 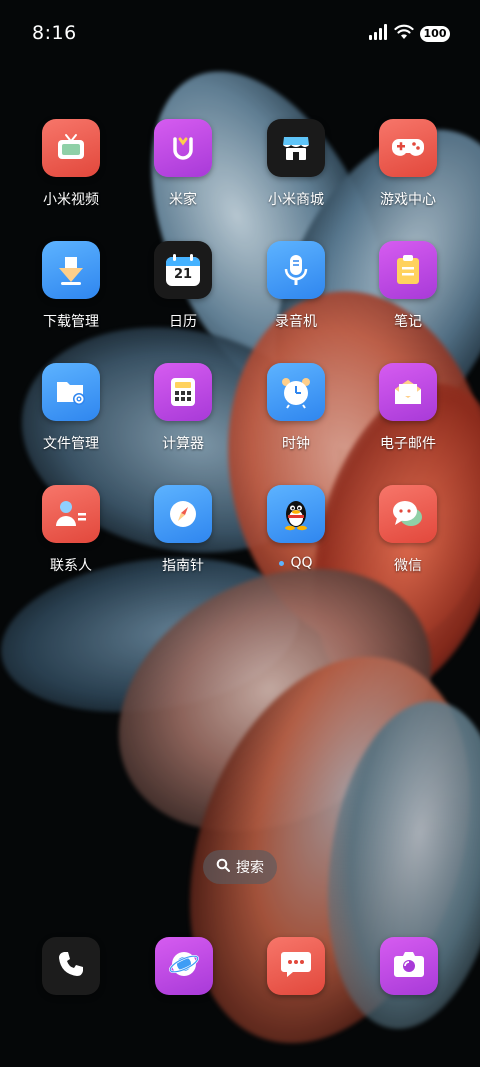 What do you see at coordinates (240, 34) in the screenshot?
I see `status-bar: 8:16 100` at bounding box center [240, 34].